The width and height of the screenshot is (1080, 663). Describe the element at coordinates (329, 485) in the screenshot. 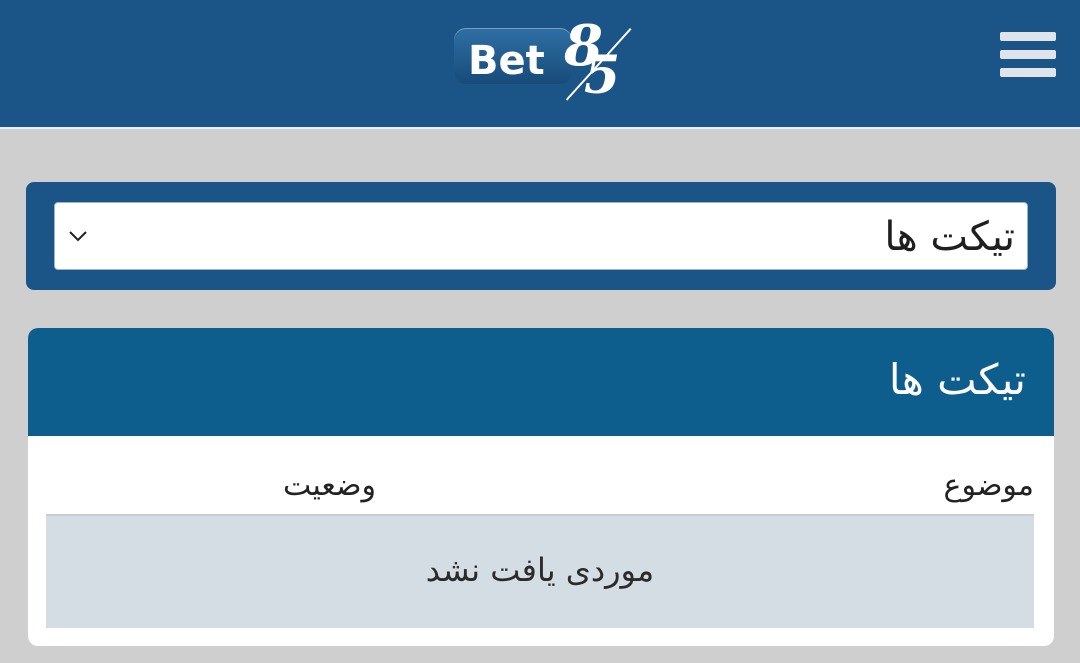

I see `column-header-status: وضعیت` at that location.